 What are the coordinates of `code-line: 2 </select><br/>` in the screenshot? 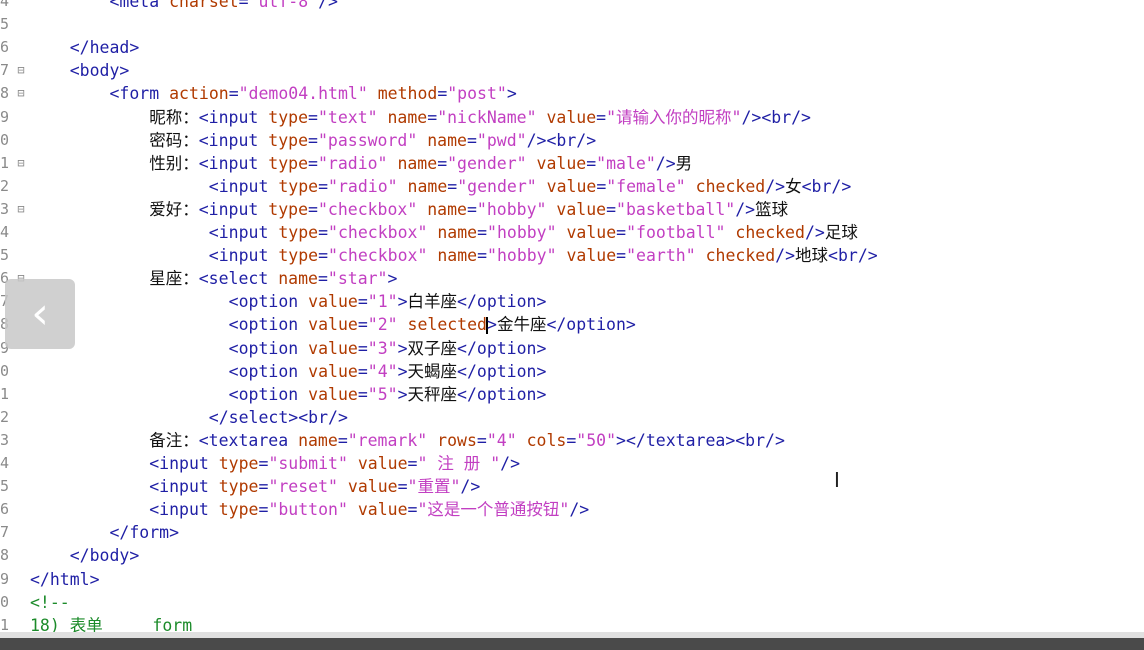 It's located at (572, 417).